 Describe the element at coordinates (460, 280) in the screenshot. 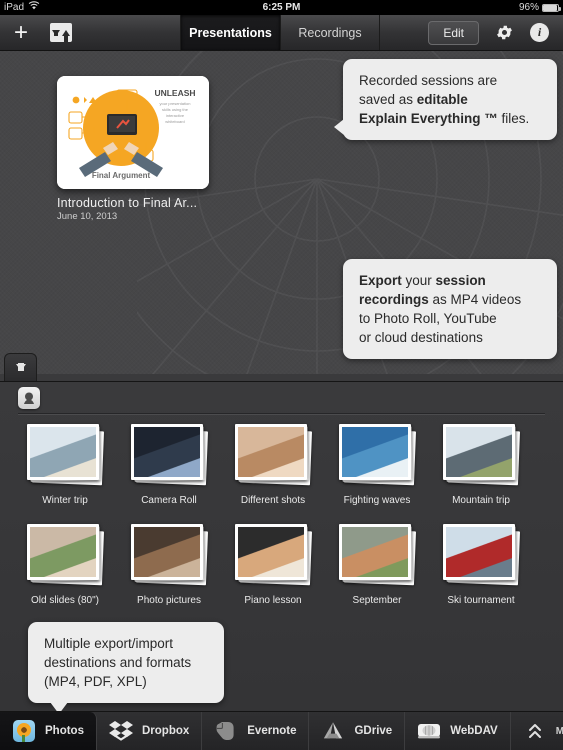

I see `callout-text: session` at that location.